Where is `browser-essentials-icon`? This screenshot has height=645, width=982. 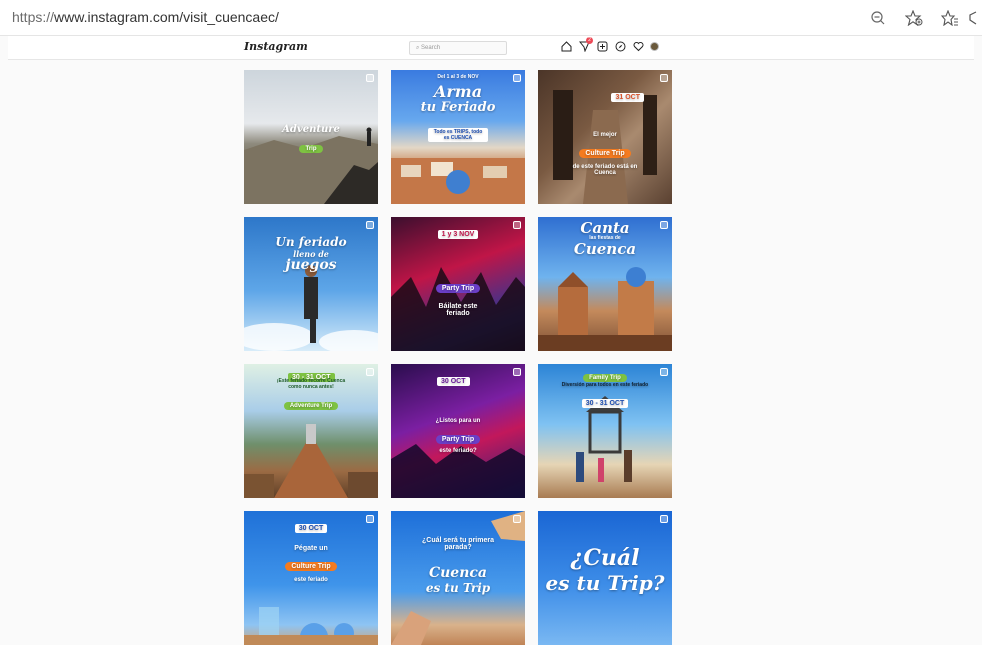 browser-essentials-icon is located at coordinates (975, 18).